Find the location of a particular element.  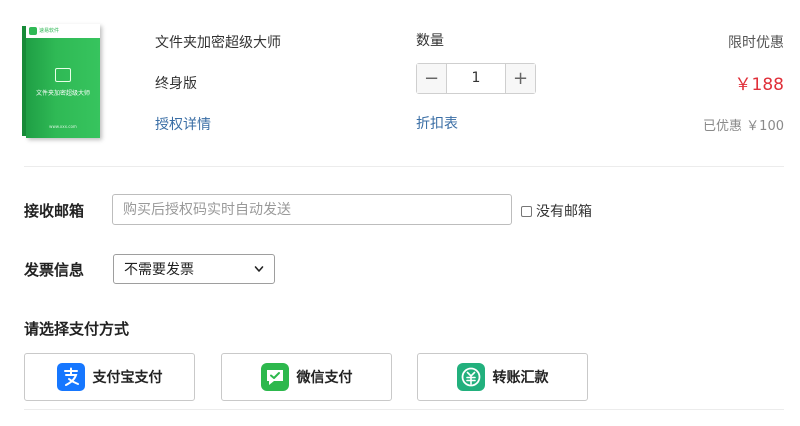

email-input is located at coordinates (312, 209).